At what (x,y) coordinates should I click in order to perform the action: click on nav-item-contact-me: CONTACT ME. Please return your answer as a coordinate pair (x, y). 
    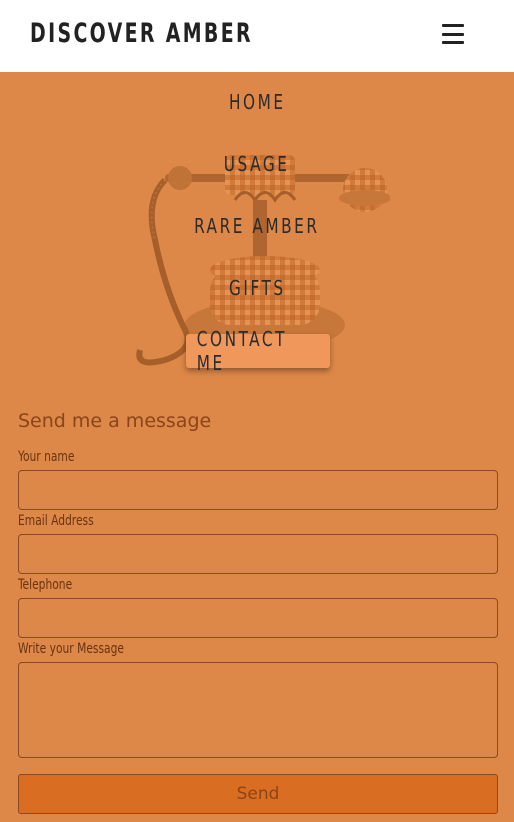
    Looking at the image, I should click on (258, 351).